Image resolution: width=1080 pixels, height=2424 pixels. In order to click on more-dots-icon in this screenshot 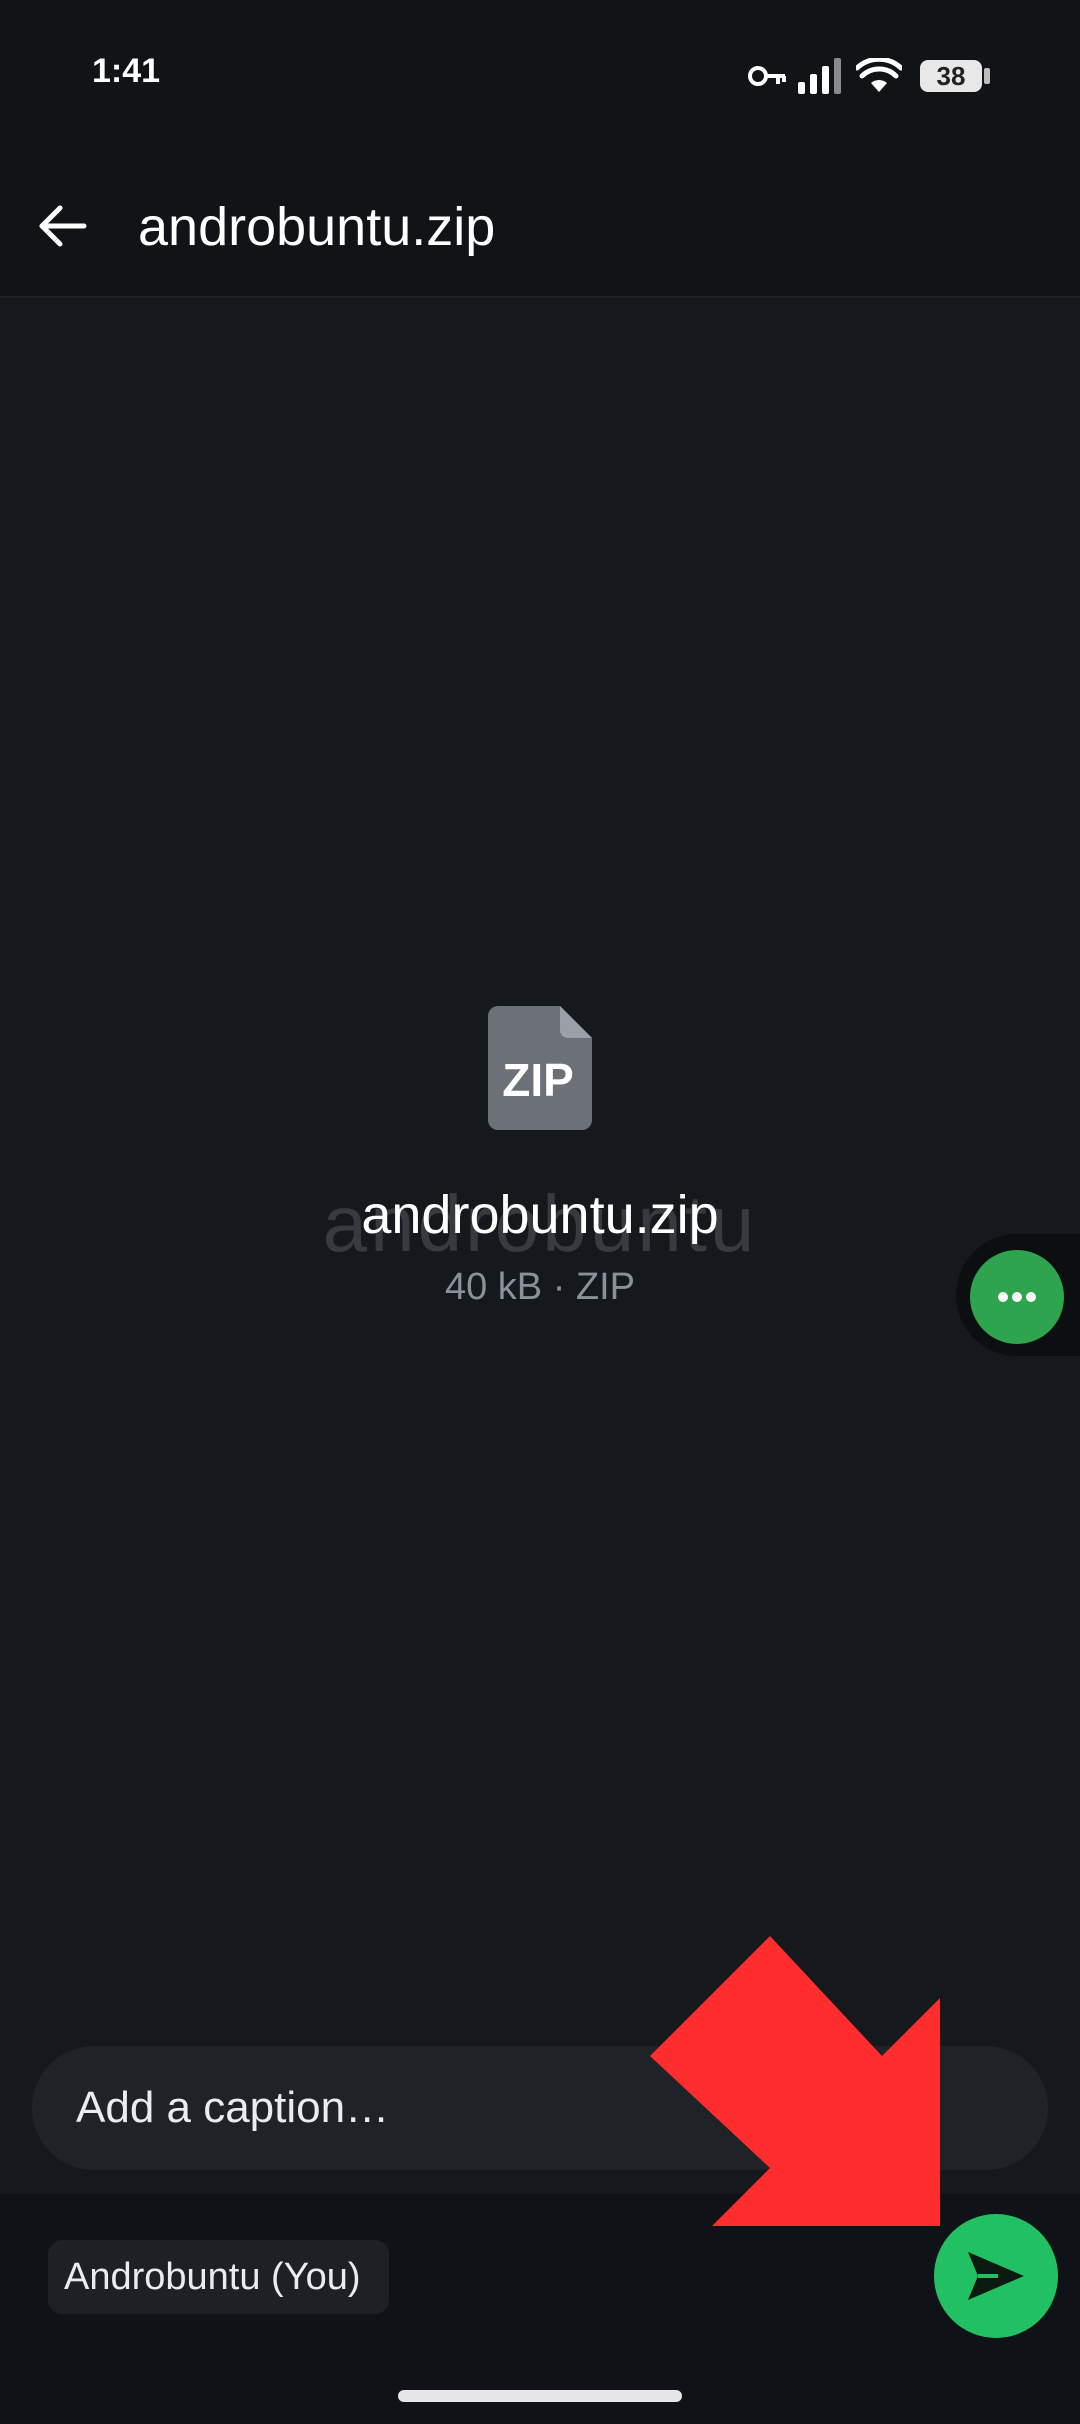, I will do `click(1017, 1297)`.